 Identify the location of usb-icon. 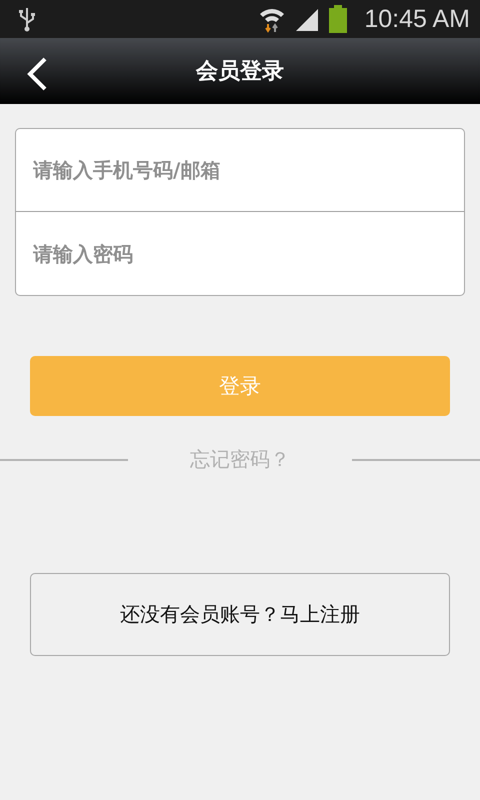
(27, 19).